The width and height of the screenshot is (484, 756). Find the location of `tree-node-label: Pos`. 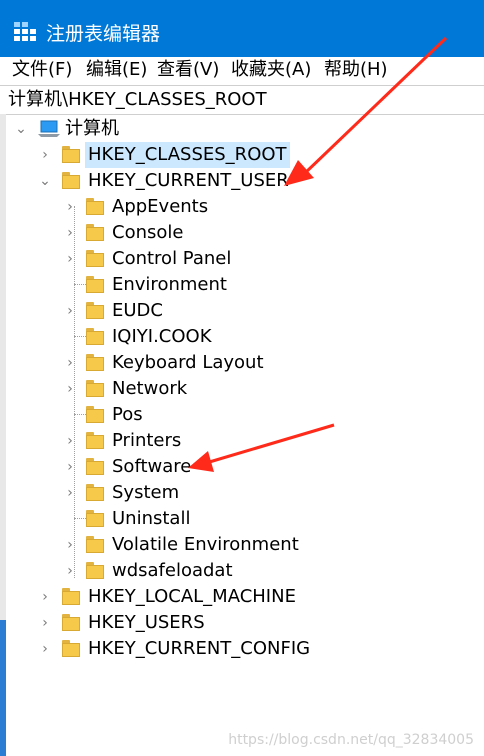

tree-node-label: Pos is located at coordinates (127, 414).